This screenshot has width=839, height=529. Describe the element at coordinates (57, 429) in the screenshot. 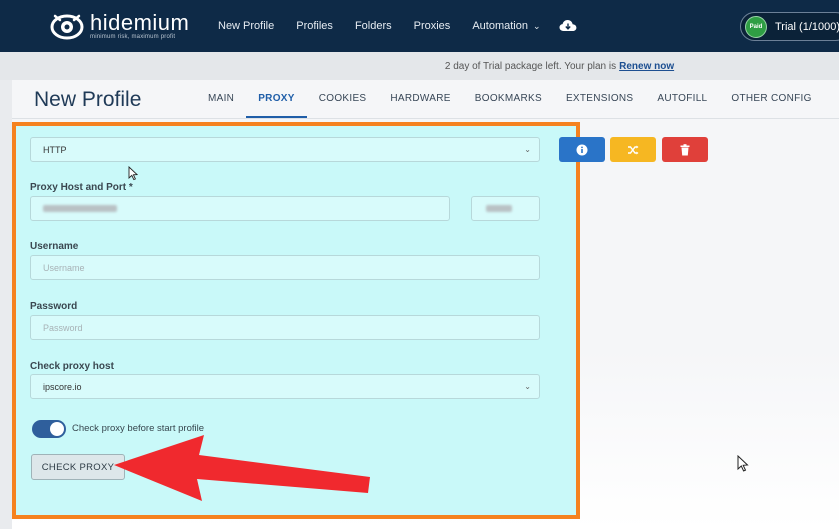

I see `toggle-knob` at that location.